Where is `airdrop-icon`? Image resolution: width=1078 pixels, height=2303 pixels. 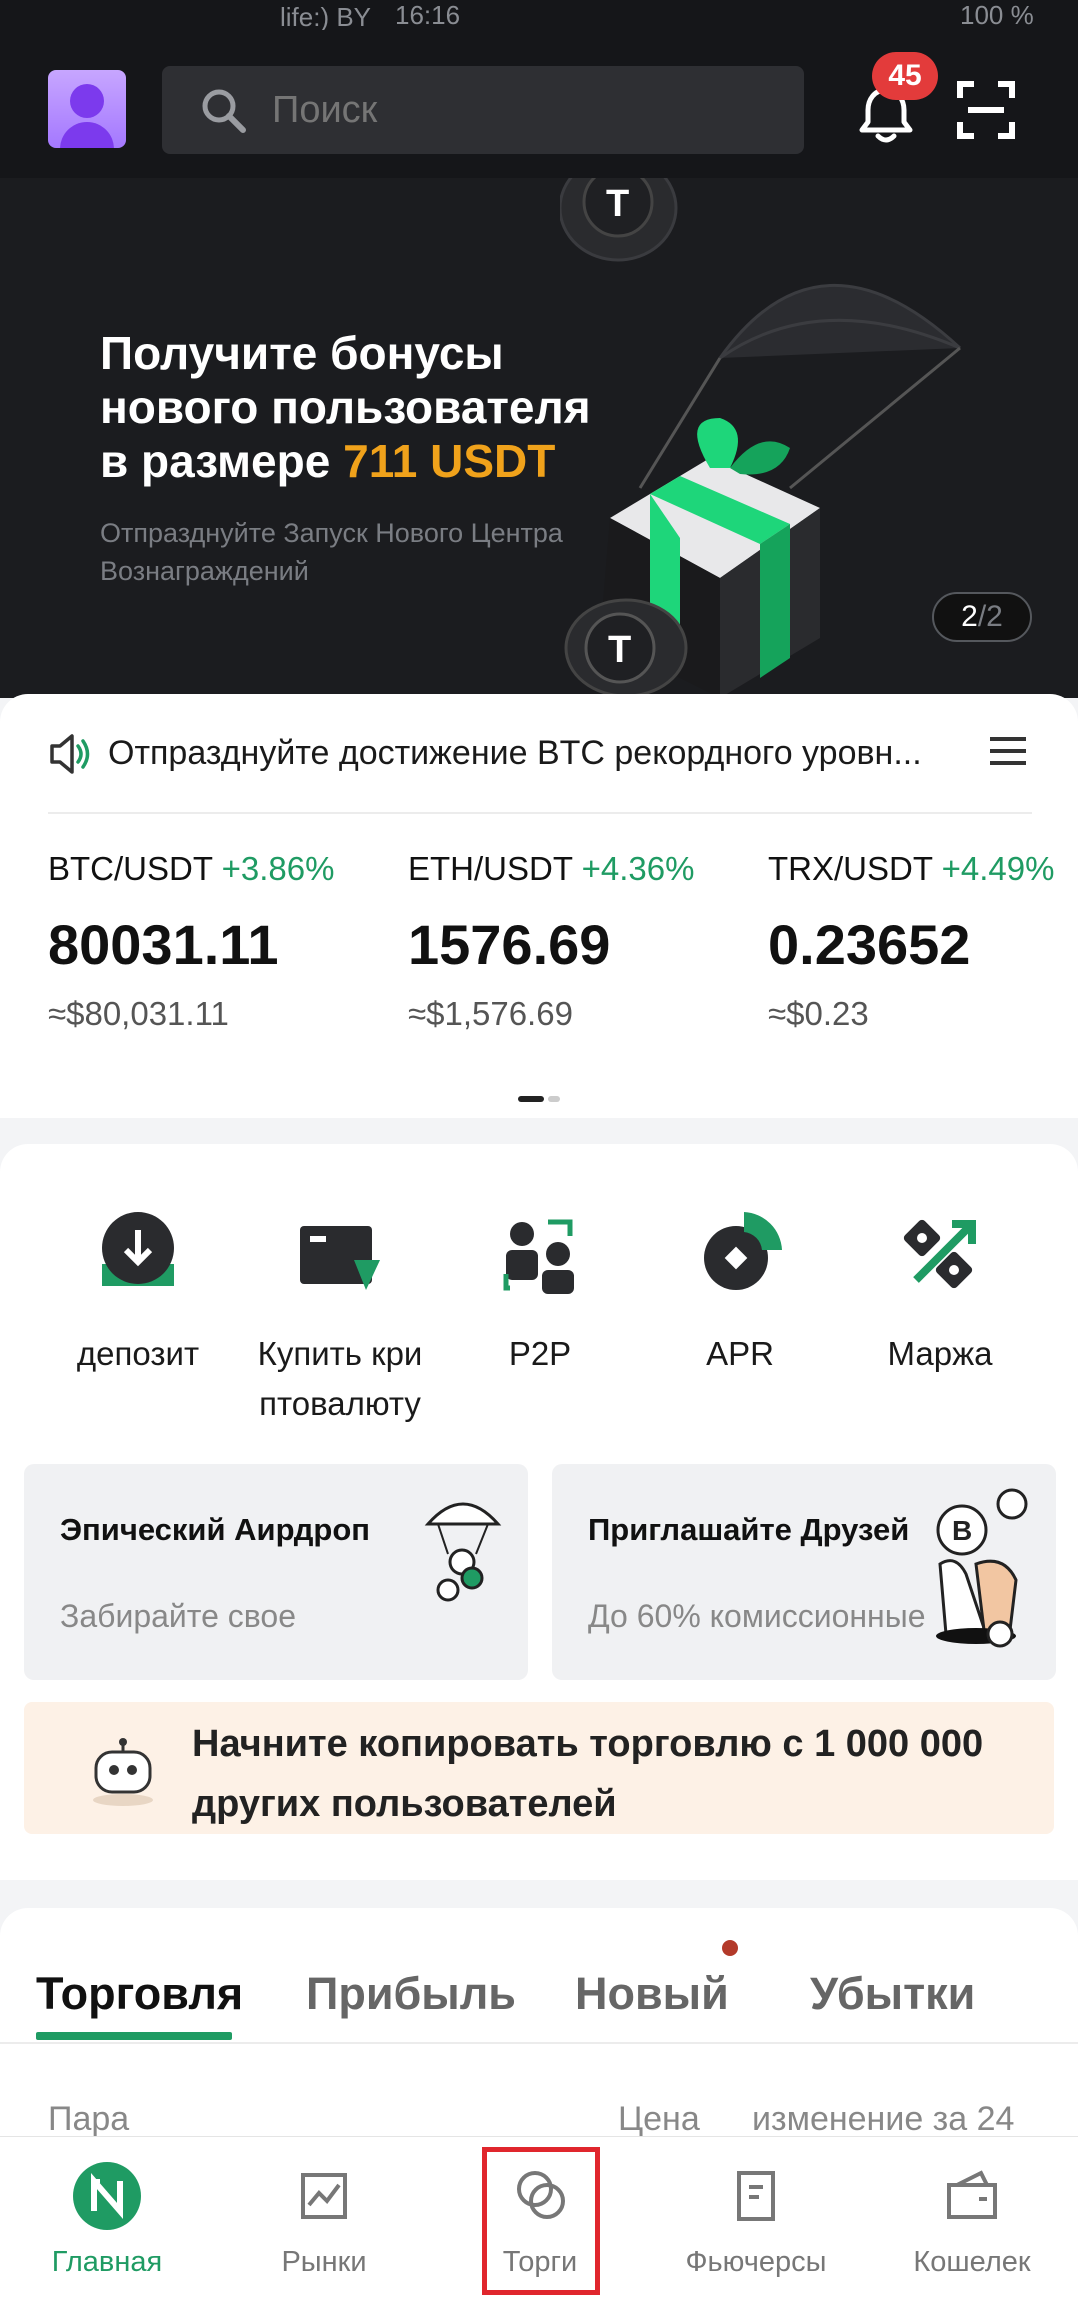 airdrop-icon is located at coordinates (463, 1552).